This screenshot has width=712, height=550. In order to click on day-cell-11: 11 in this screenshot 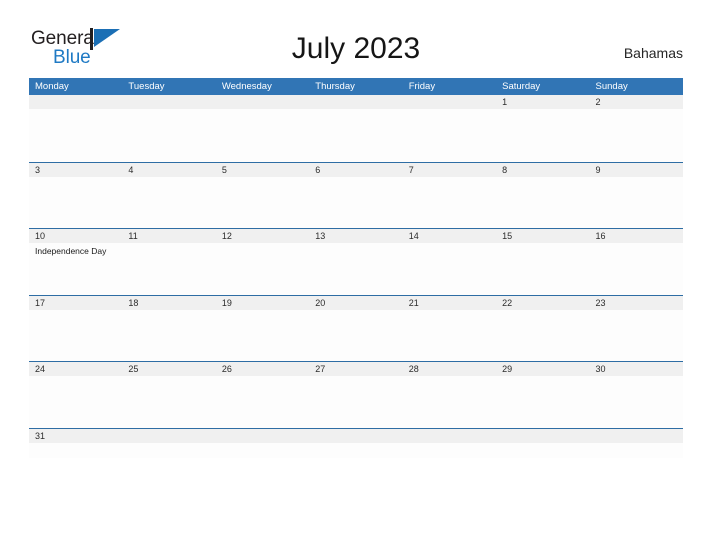, I will do `click(168, 262)`.